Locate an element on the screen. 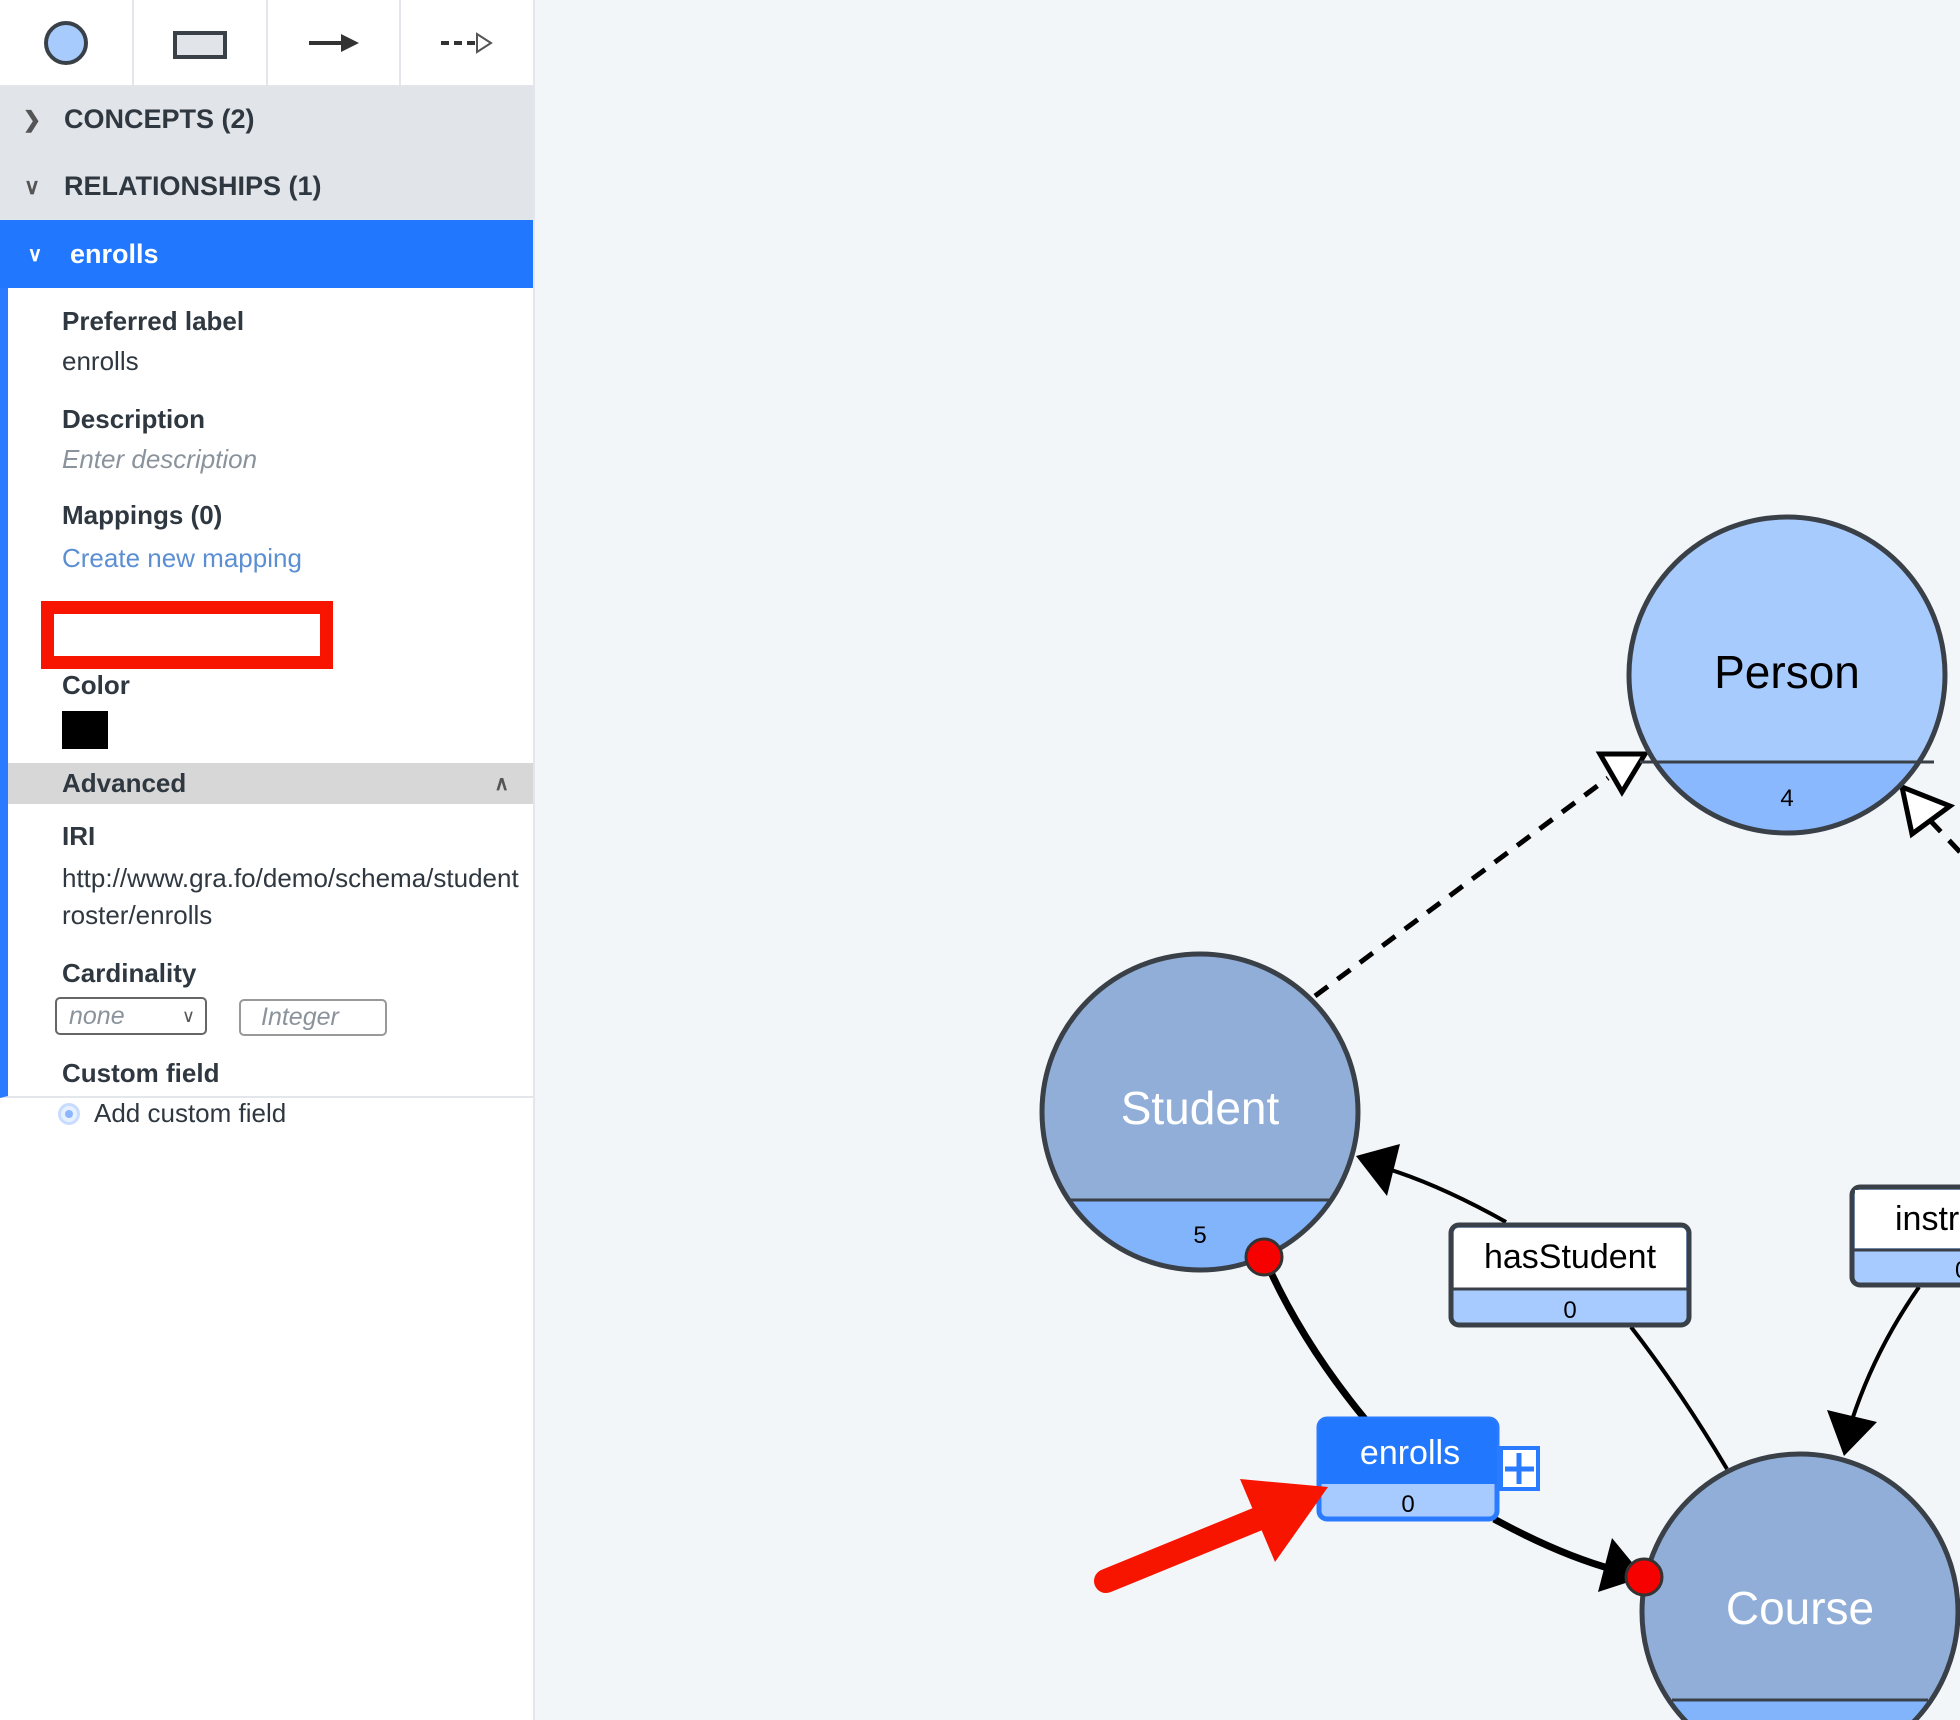 The width and height of the screenshot is (1960, 1720). concepts-section-label: CONCEPTS (2) is located at coordinates (159, 119).